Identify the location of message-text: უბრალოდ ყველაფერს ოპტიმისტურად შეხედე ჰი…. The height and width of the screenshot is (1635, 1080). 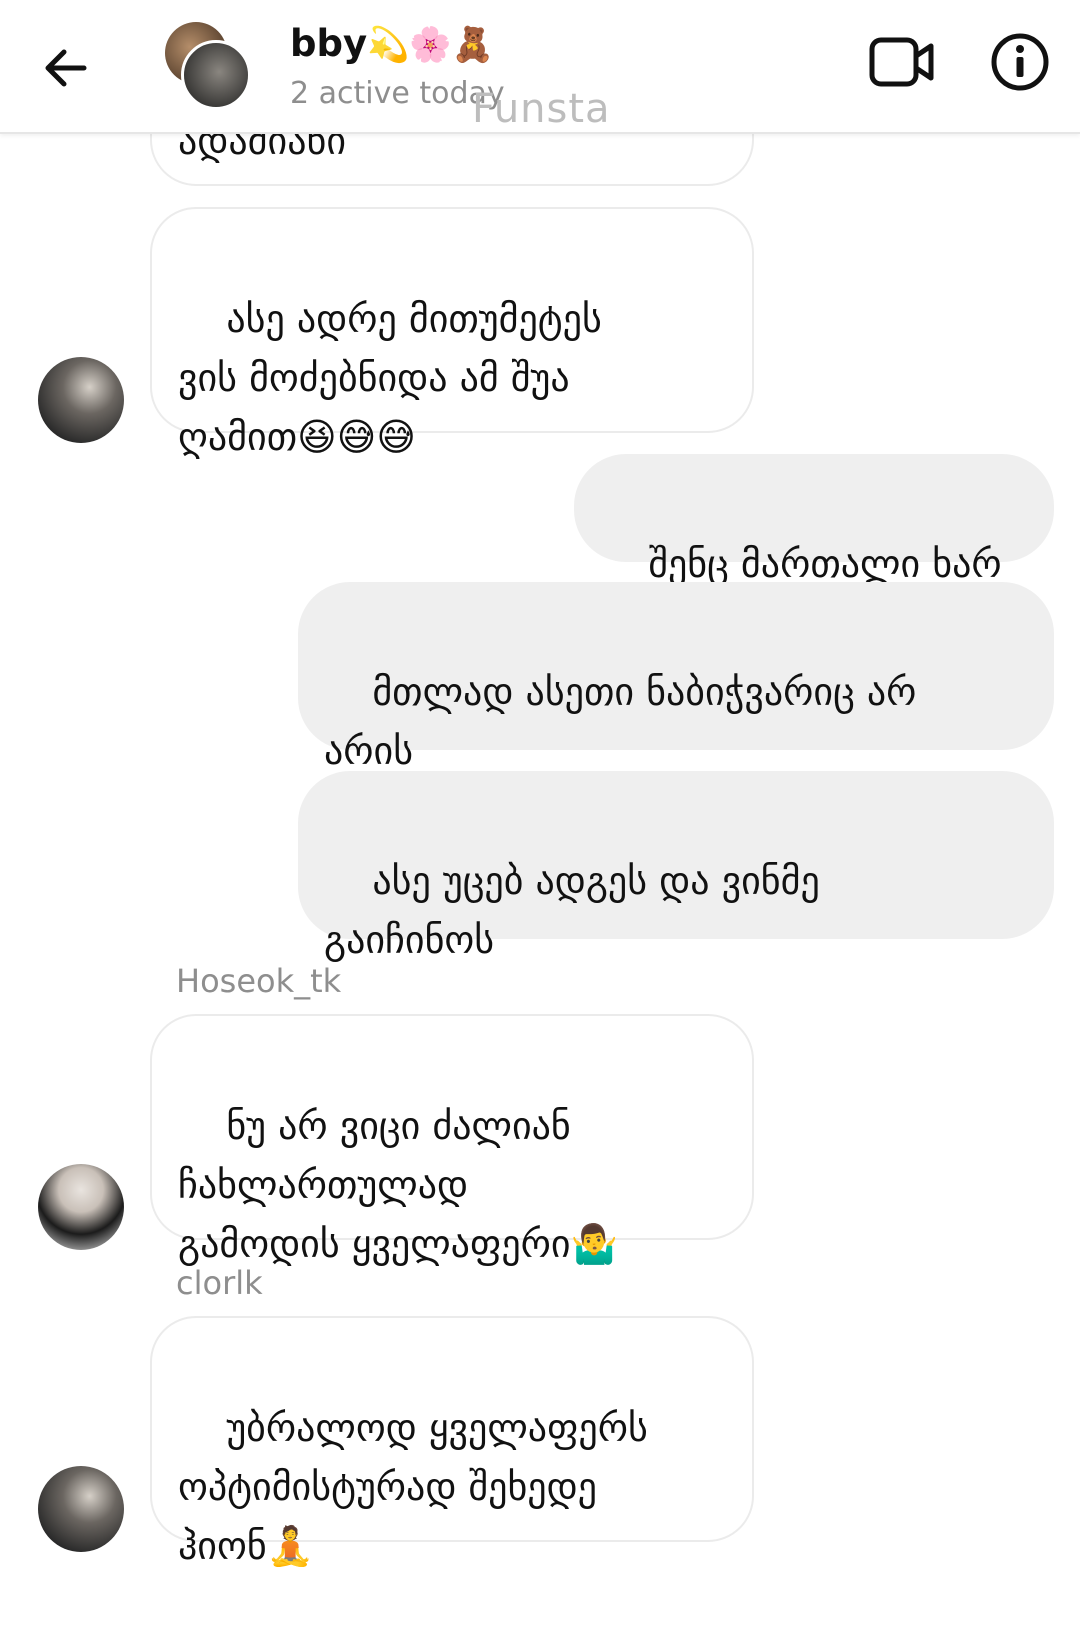
(413, 1487).